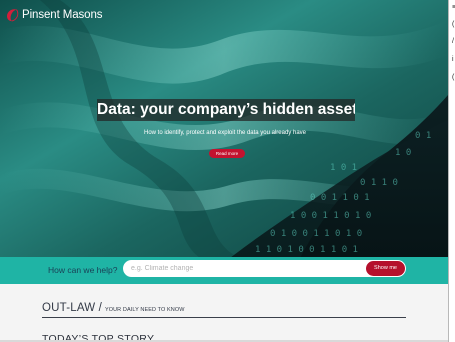  I want to click on brand-name: Pinsent Masons, so click(62, 15).